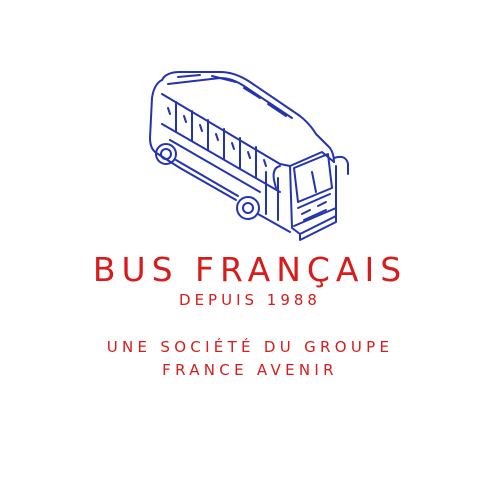 The height and width of the screenshot is (500, 500). I want to click on tagline-line-2: FRANCE AVENIR, so click(250, 370).